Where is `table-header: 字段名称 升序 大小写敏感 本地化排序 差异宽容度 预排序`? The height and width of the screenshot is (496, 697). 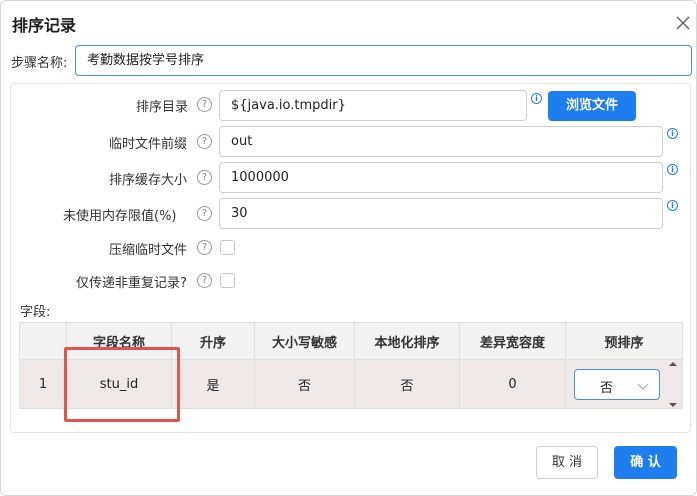 table-header: 字段名称 升序 大小写敏感 本地化排序 差异宽容度 预排序 is located at coordinates (351, 341).